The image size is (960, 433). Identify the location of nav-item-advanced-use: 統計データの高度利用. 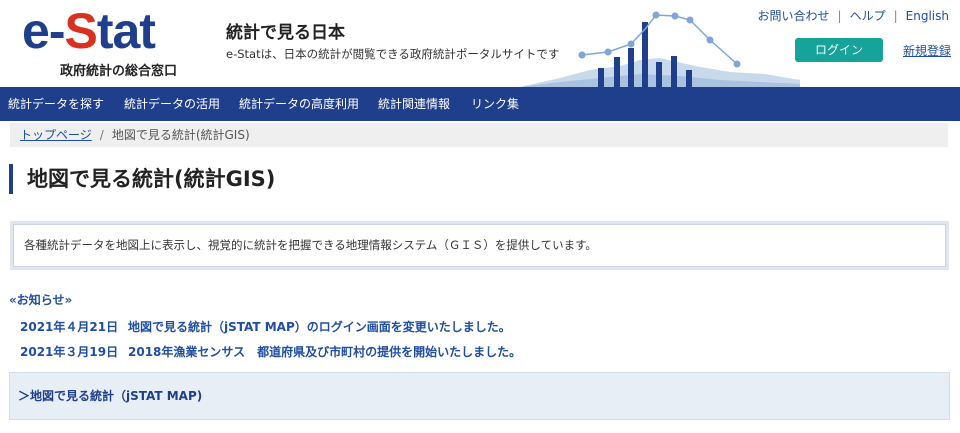
(299, 104).